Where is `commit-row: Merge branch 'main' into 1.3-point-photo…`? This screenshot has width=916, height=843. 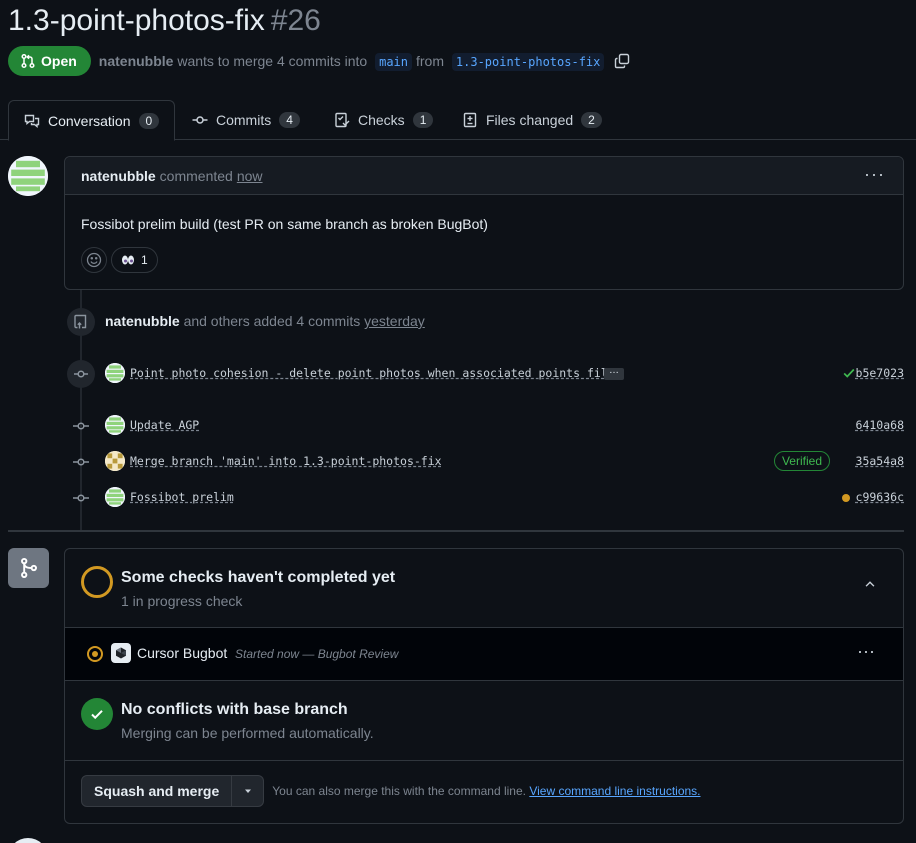
commit-row: Merge branch 'main' into 1.3-point-photo… is located at coordinates (458, 462).